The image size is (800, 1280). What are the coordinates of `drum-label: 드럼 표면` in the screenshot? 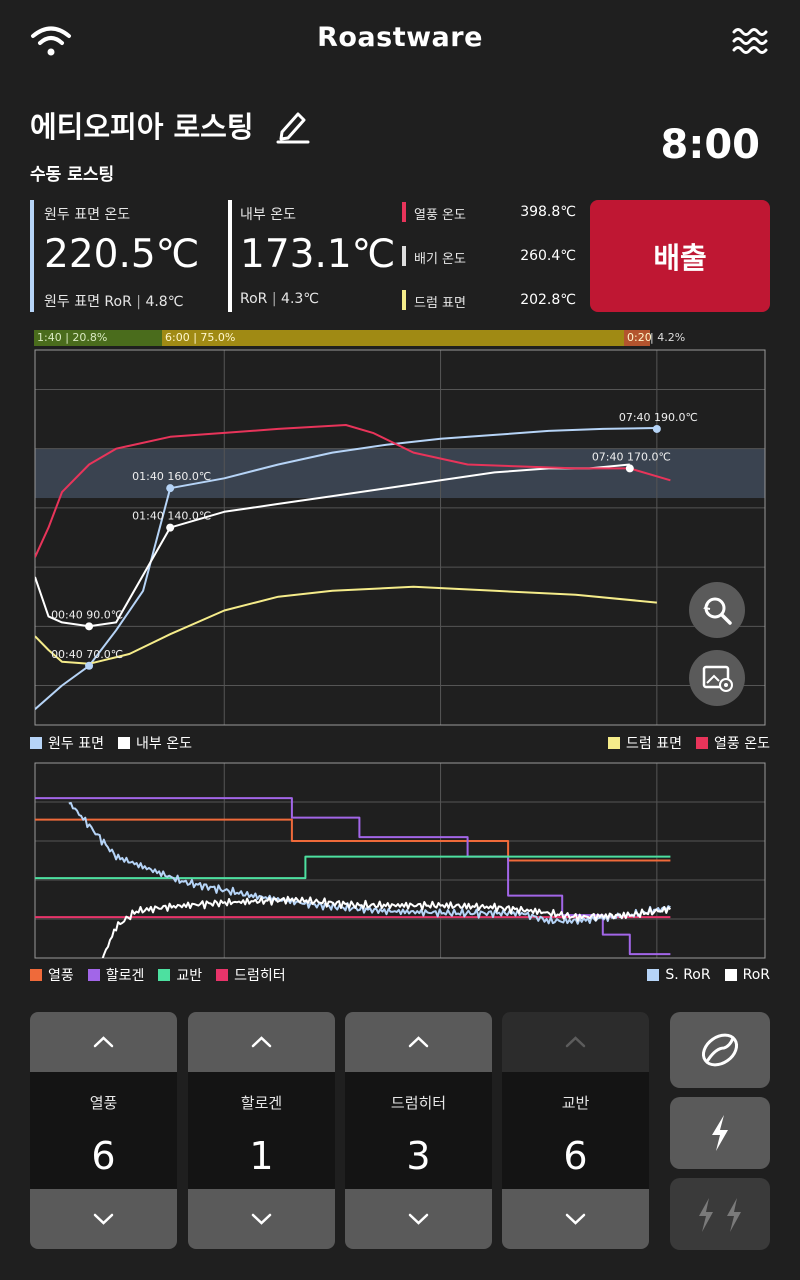 It's located at (440, 303).